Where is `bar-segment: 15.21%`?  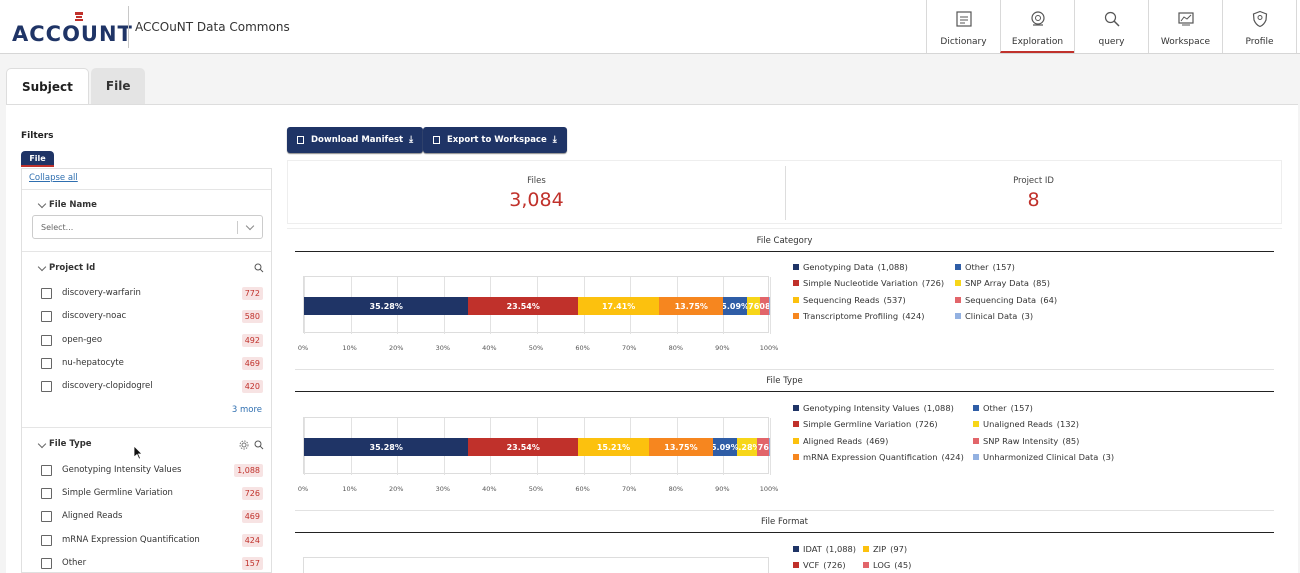
bar-segment: 15.21% is located at coordinates (613, 447).